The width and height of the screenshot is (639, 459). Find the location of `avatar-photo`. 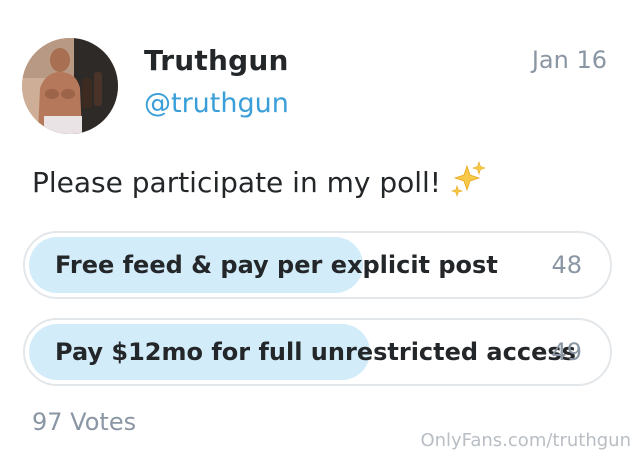

avatar-photo is located at coordinates (70, 86).